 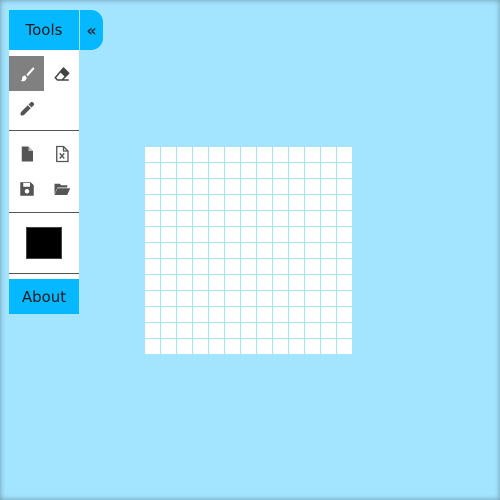 I want to click on new-file-icon, so click(x=27, y=153).